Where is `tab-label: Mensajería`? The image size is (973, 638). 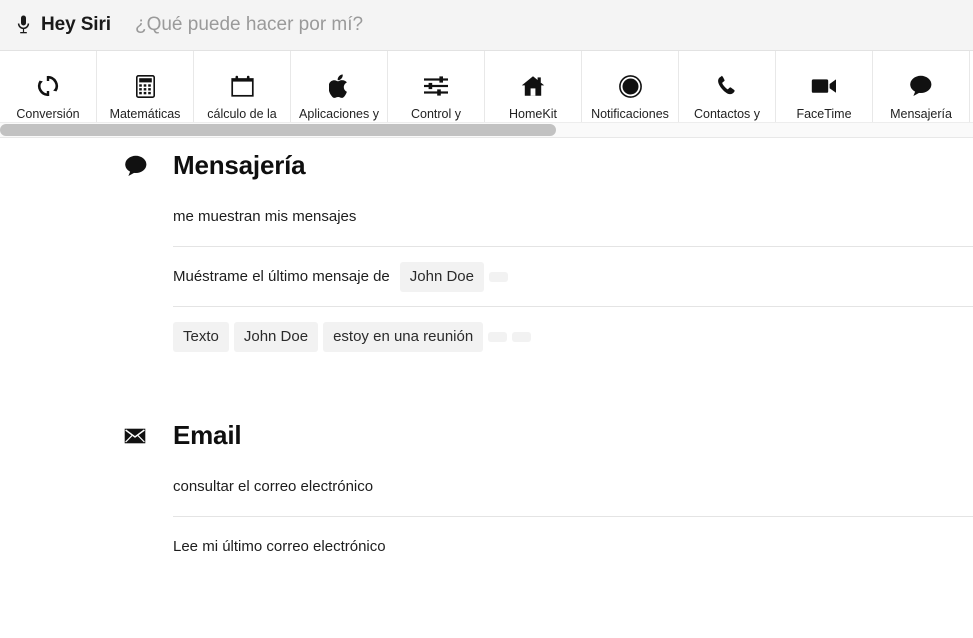 tab-label: Mensajería is located at coordinates (921, 114).